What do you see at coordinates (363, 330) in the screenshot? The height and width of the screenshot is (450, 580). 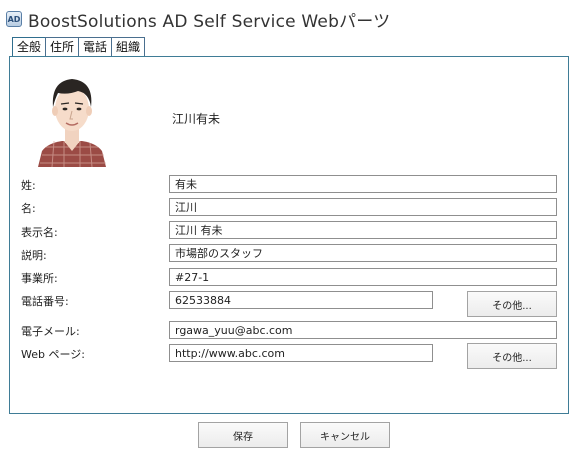 I see `email-field` at bounding box center [363, 330].